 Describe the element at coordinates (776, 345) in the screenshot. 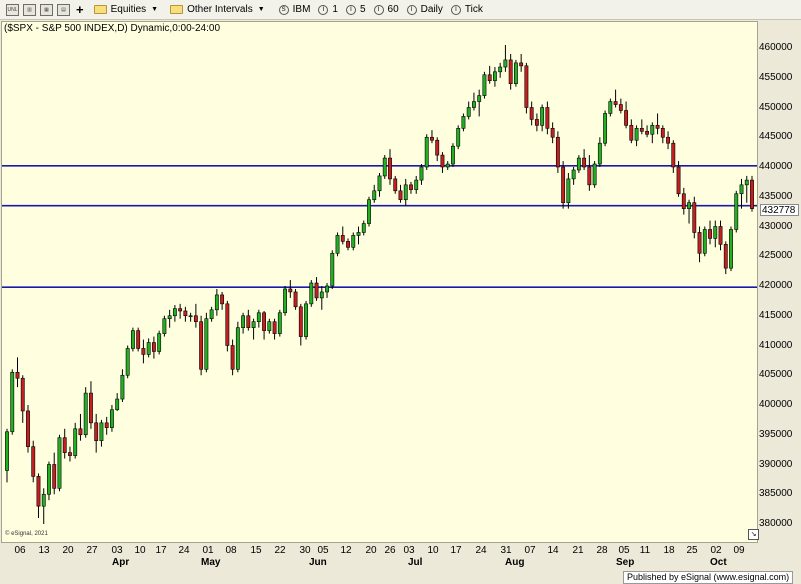

I see `y-tick-label: 410000` at that location.